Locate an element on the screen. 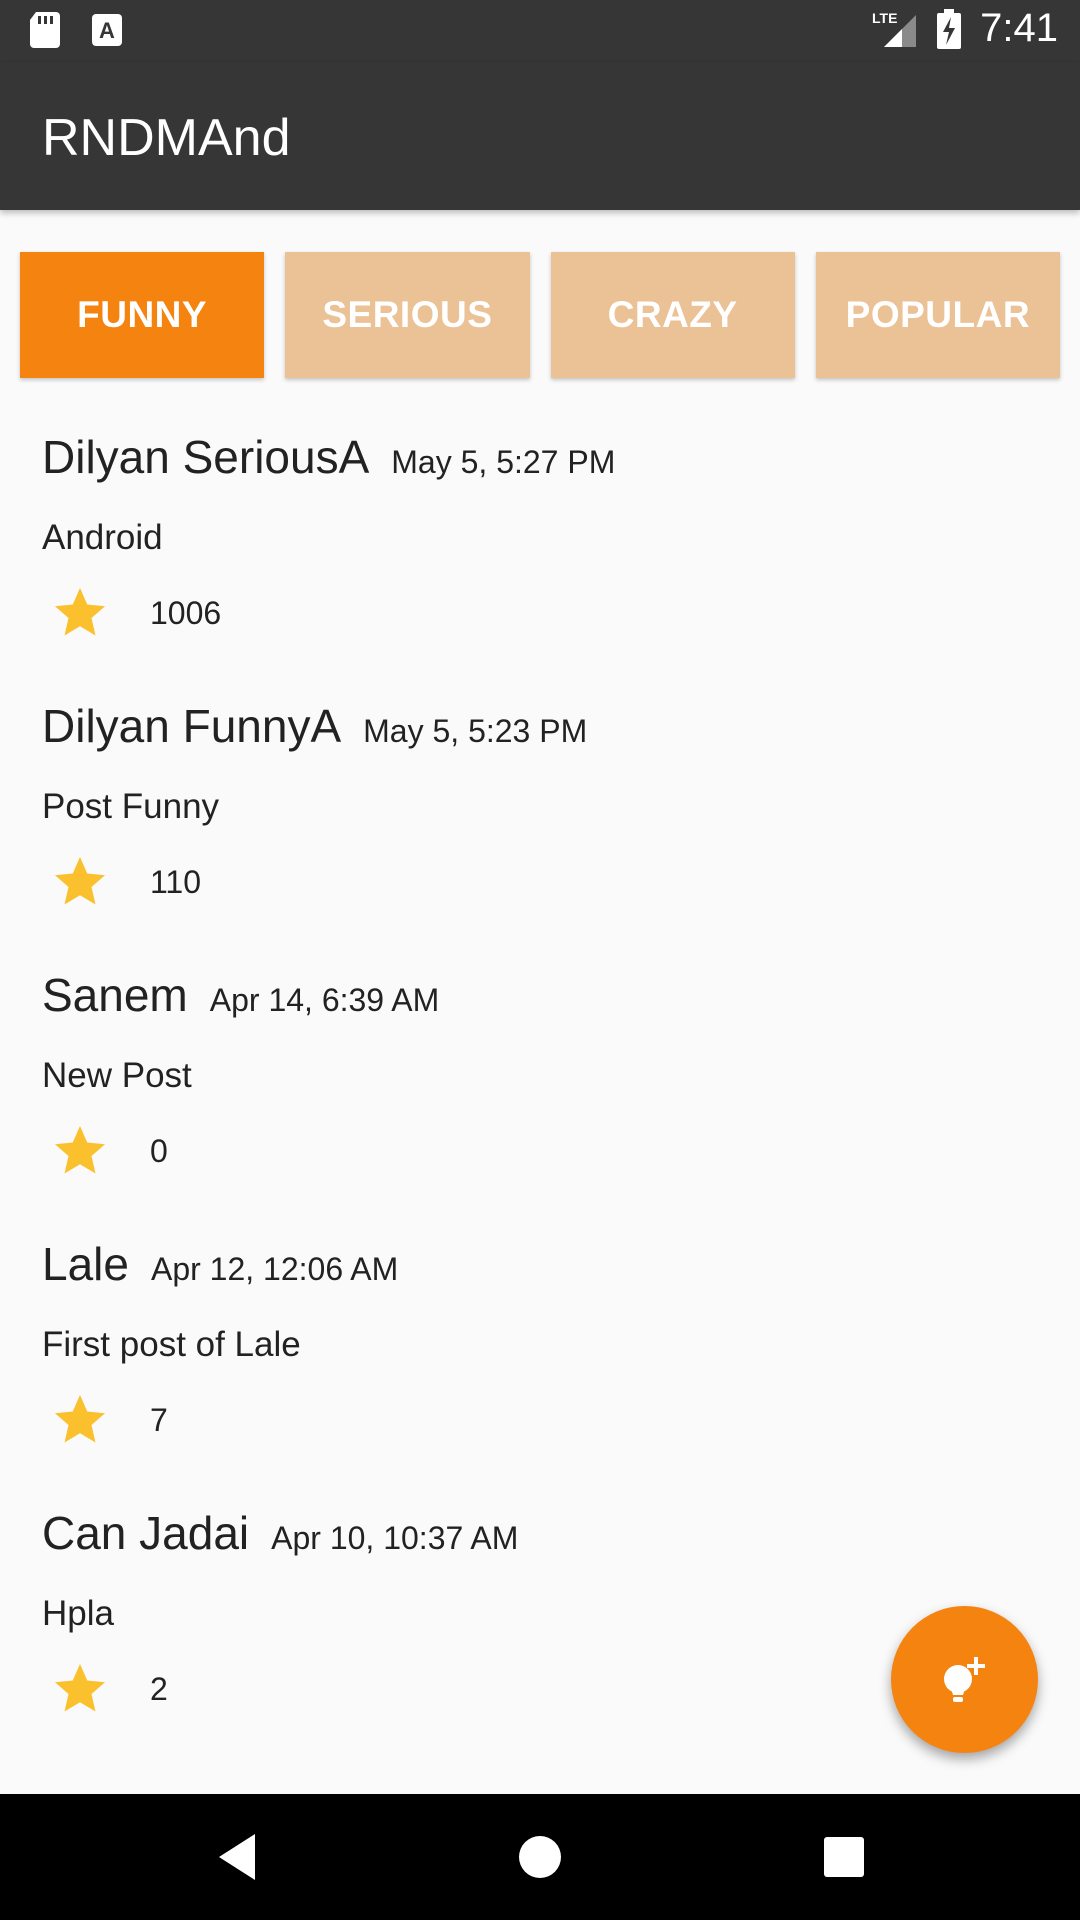 The width and height of the screenshot is (1080, 1920). like-count: 1006 is located at coordinates (186, 612).